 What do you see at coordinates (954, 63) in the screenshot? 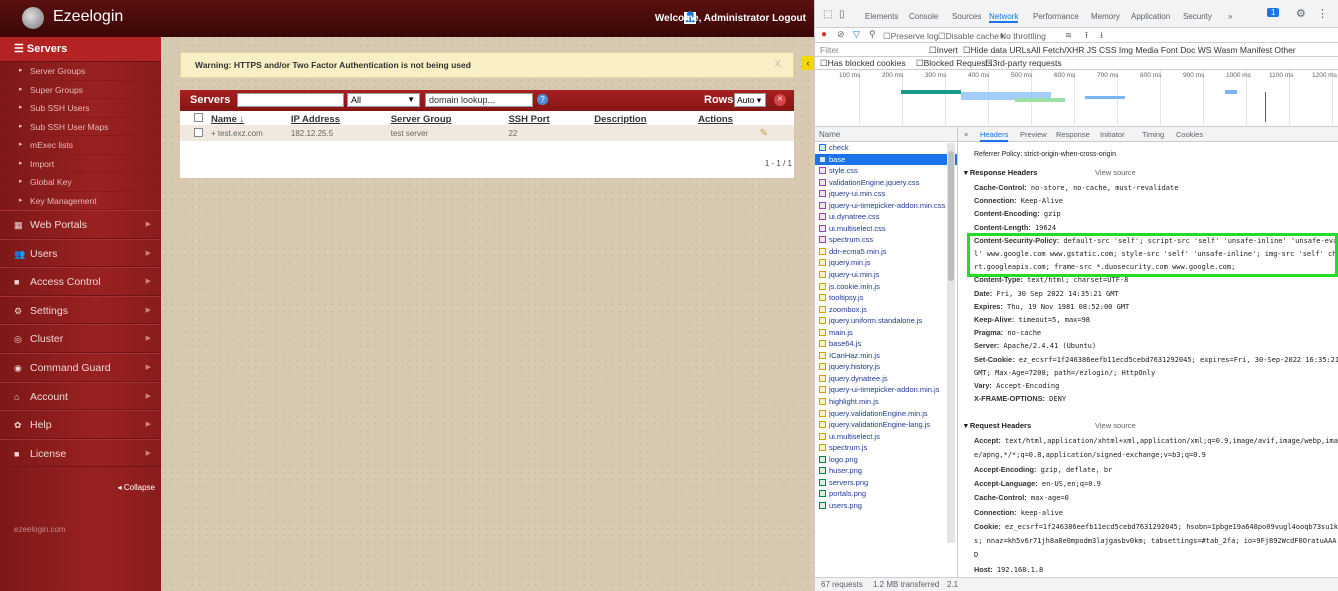
I see `blocked-requests-checkbox: ☐ Blocked Requests` at bounding box center [954, 63].